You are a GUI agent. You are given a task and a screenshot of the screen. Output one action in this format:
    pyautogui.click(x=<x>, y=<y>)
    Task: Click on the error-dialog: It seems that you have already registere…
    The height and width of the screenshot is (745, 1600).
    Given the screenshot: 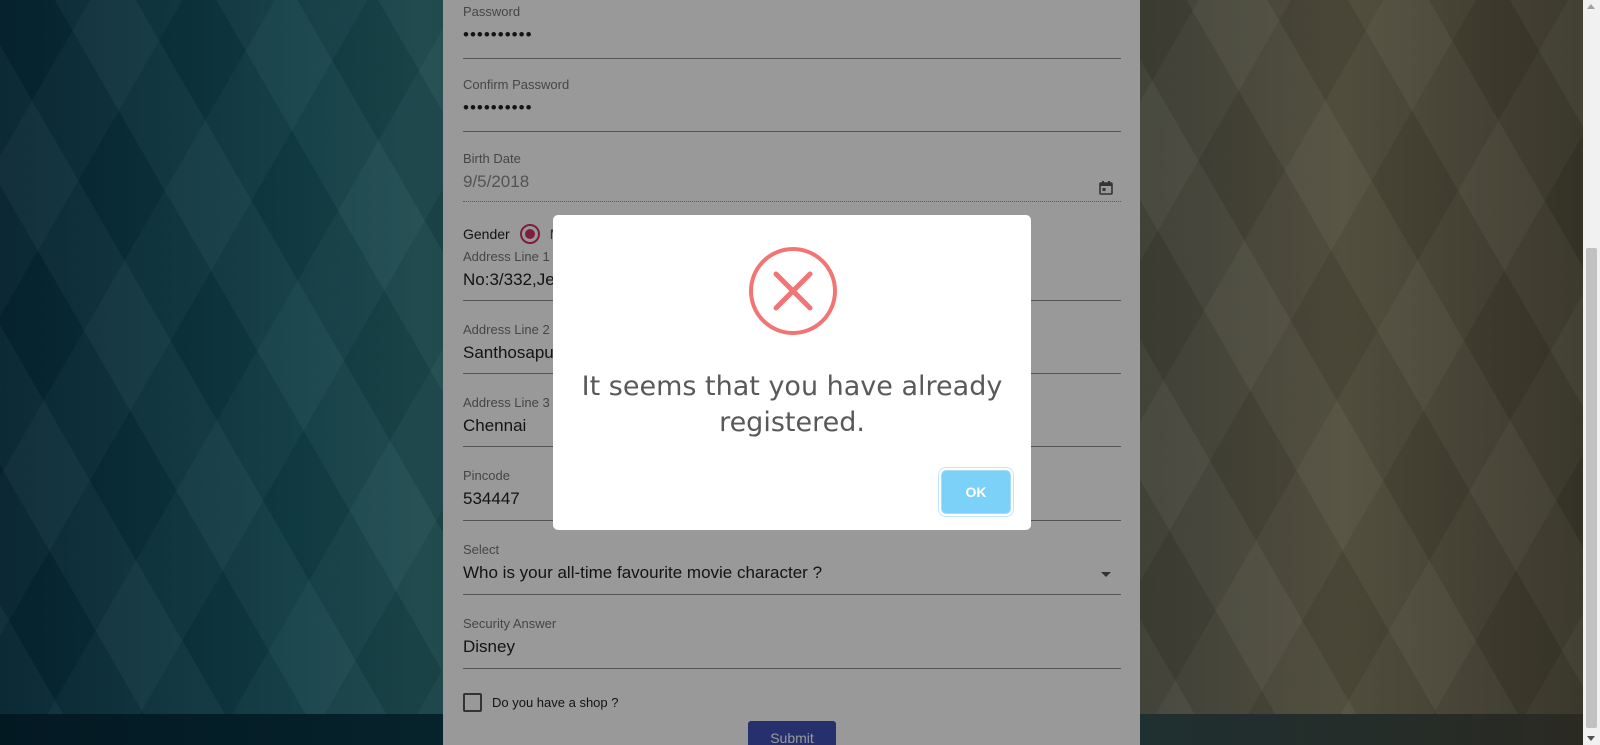 What is the action you would take?
    pyautogui.click(x=792, y=372)
    